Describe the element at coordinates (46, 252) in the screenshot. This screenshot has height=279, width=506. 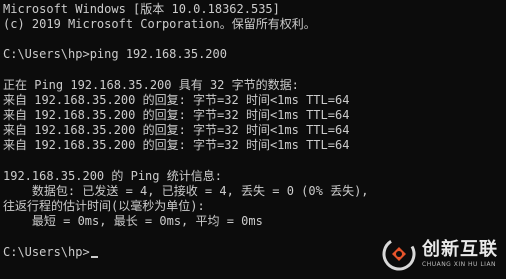
I see `prompt-text: C:\Users\hp>` at that location.